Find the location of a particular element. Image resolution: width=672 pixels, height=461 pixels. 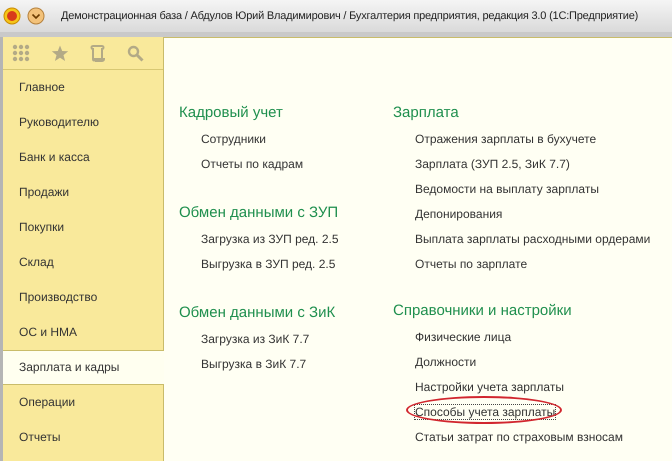

section-item: ОС и НМА is located at coordinates (83, 332).